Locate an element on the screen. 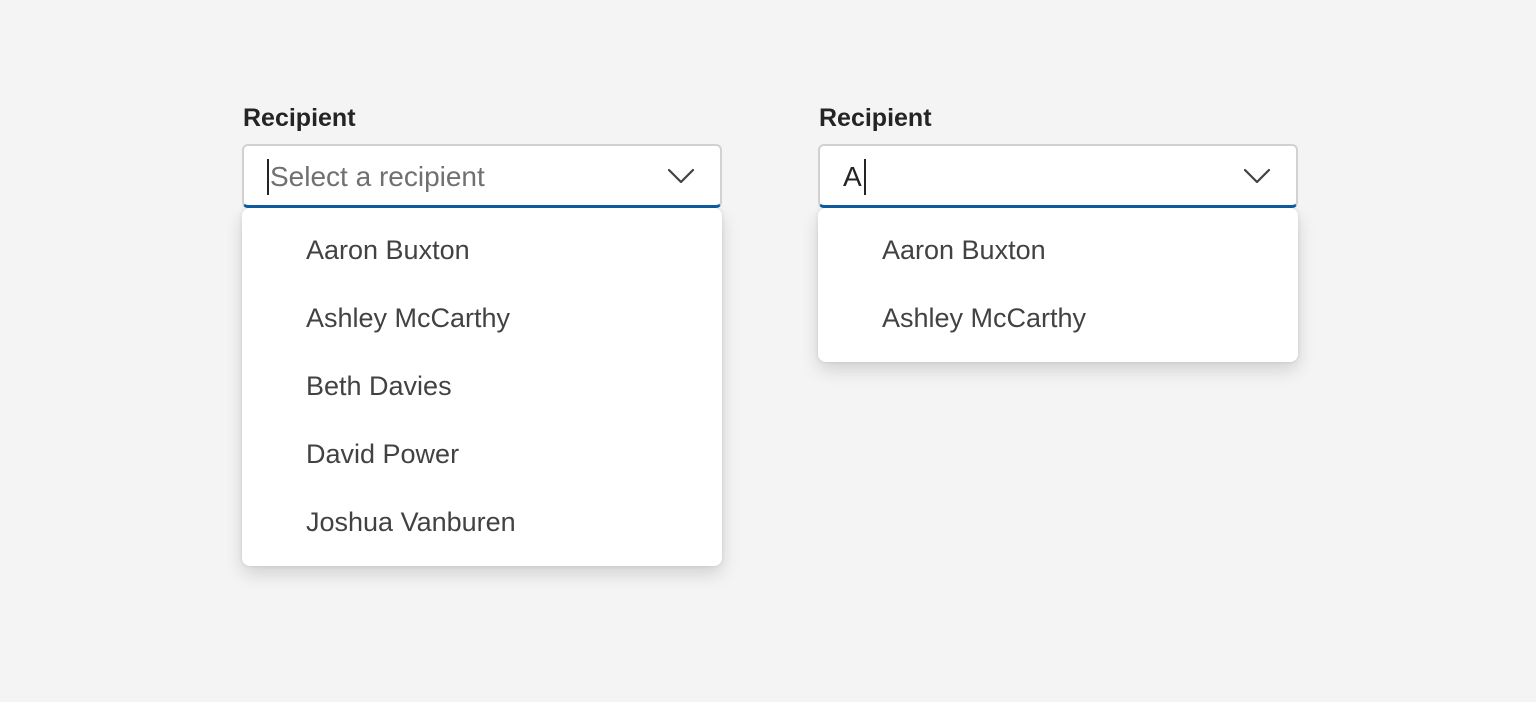 The image size is (1536, 702). input-value: A is located at coordinates (852, 176).